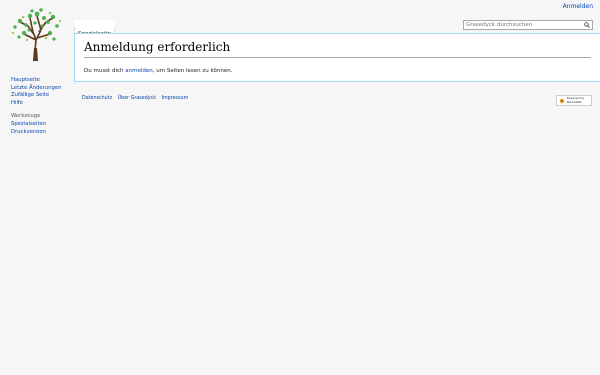  I want to click on footer-link-imprint: Impressum, so click(175, 98).